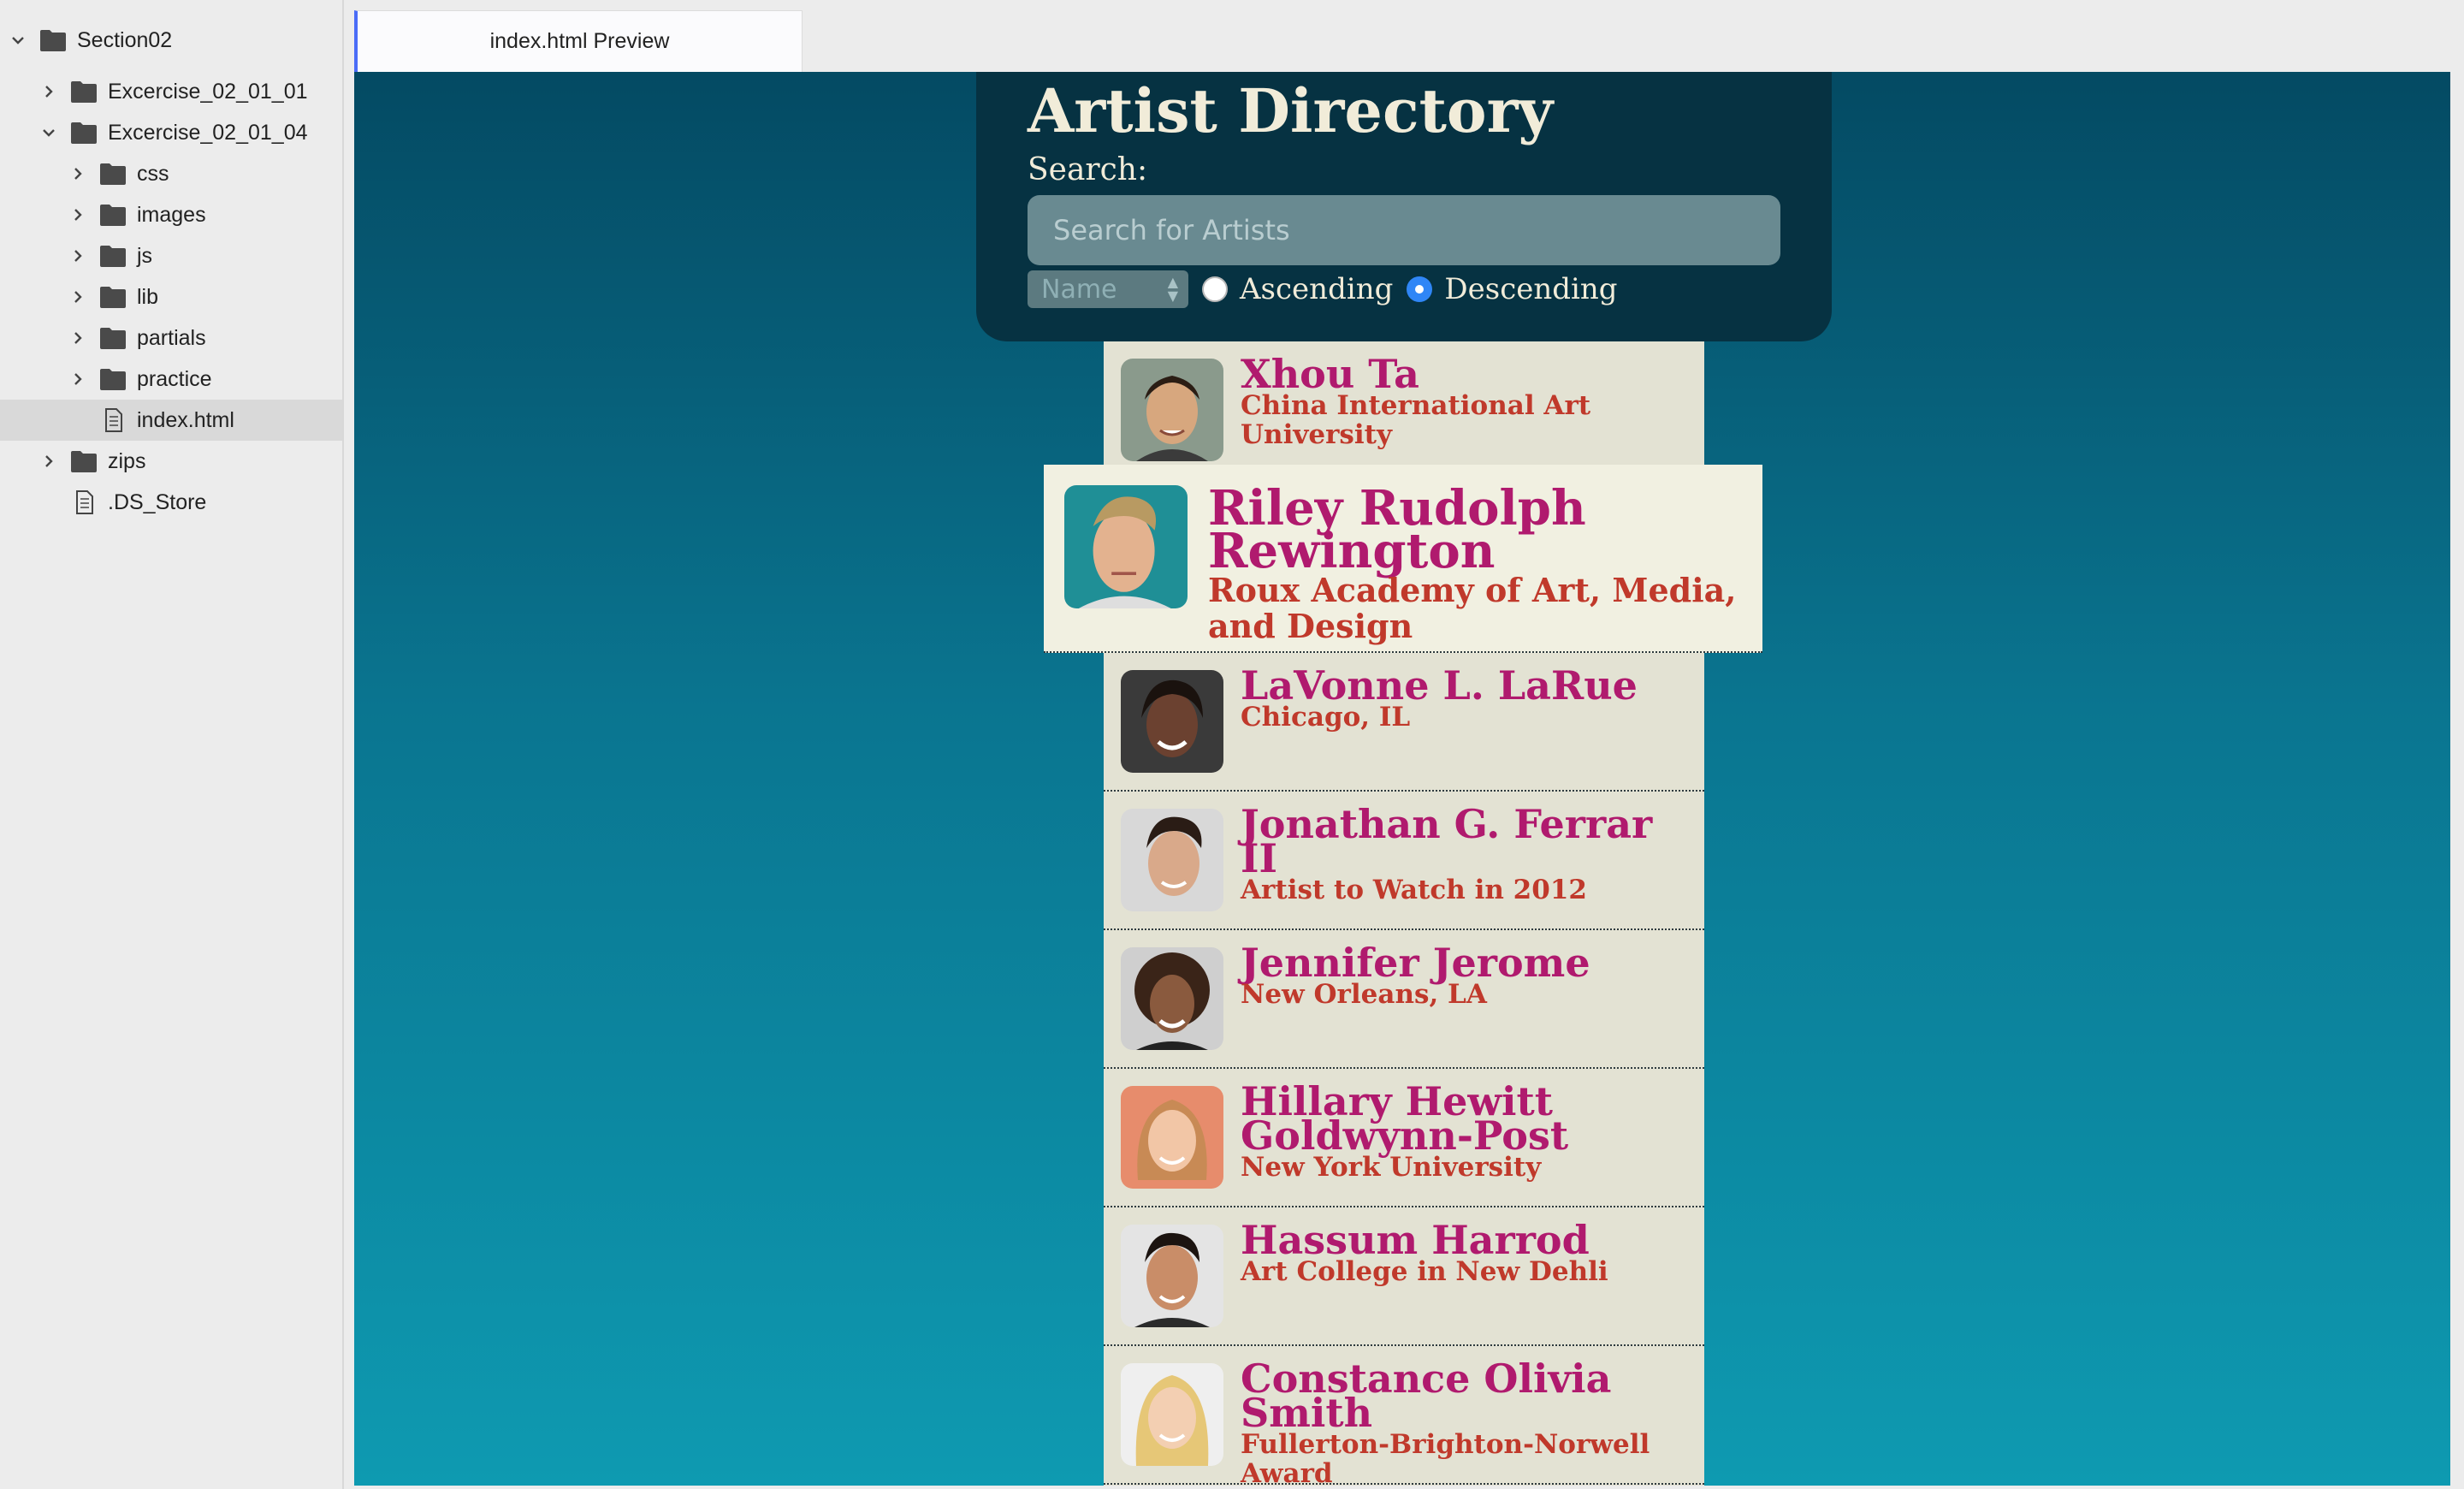 This screenshot has width=2464, height=1489. What do you see at coordinates (171, 297) in the screenshot?
I see `tree-item-lib: lib` at bounding box center [171, 297].